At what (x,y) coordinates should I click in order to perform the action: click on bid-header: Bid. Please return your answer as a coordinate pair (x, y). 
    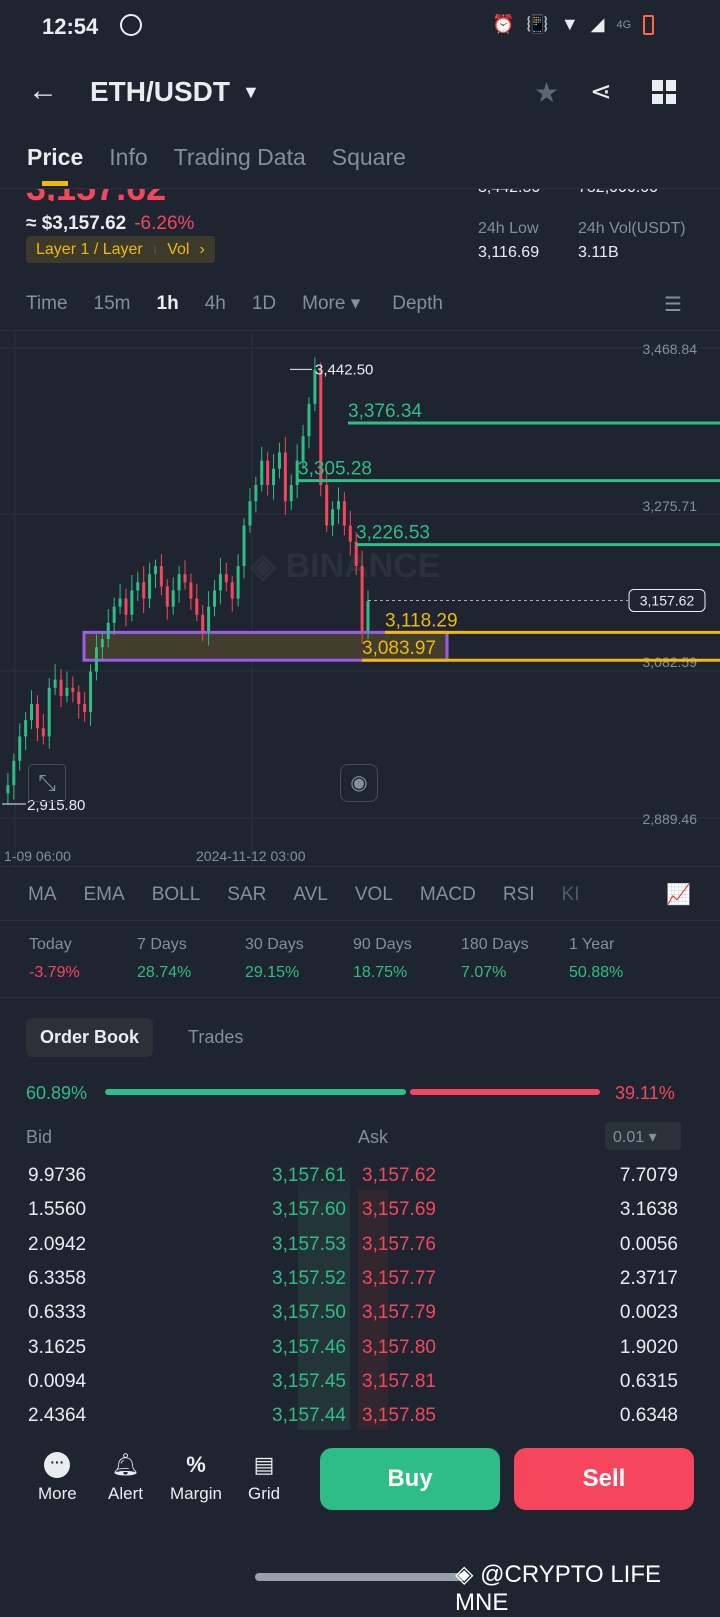
    Looking at the image, I should click on (39, 1137).